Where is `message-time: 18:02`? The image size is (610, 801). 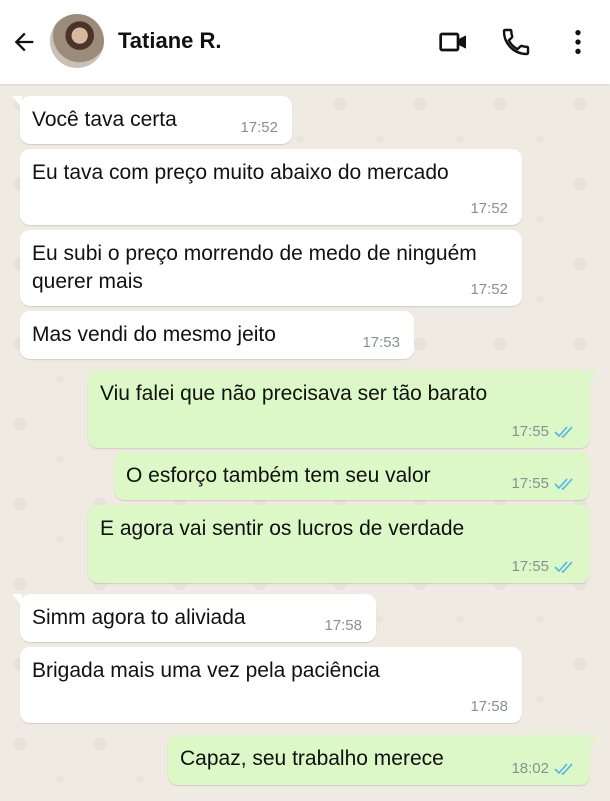 message-time: 18:02 is located at coordinates (530, 768).